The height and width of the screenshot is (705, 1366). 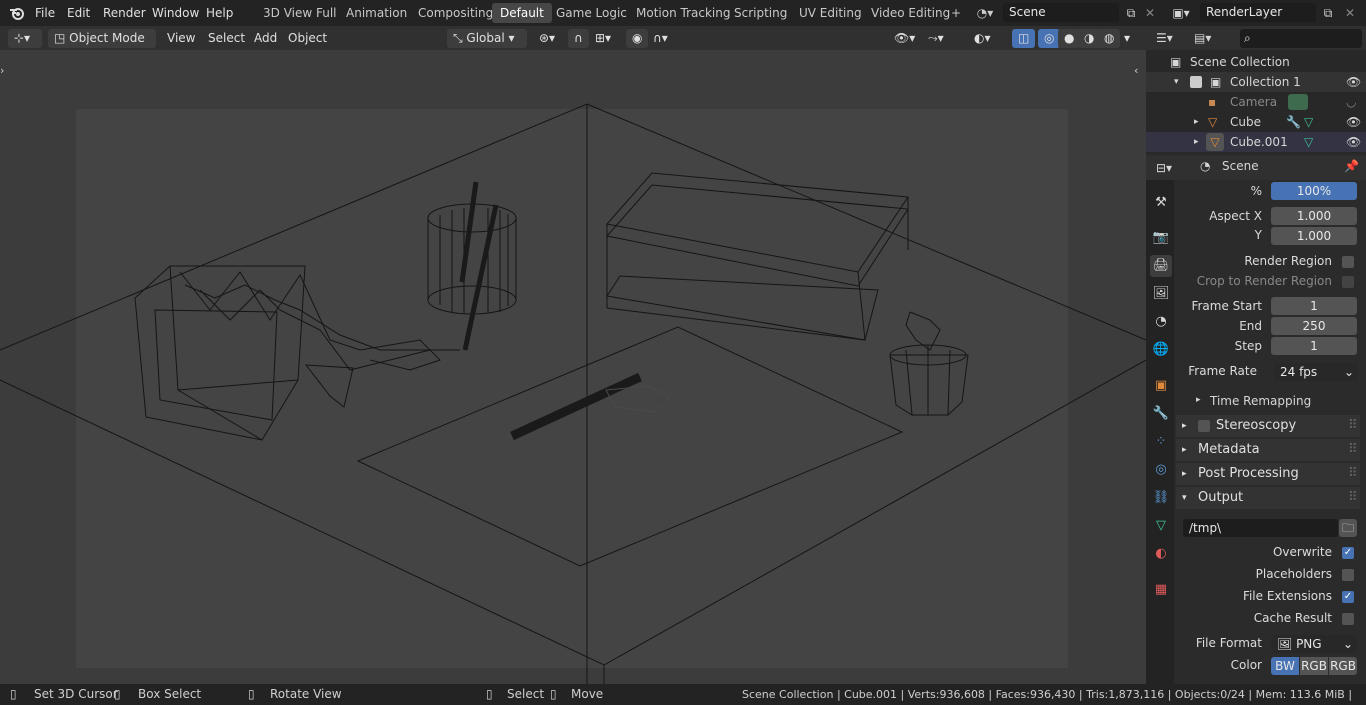 What do you see at coordinates (1316, 372) in the screenshot?
I see `frame-rate-dropdown: 24 fps ⌄` at bounding box center [1316, 372].